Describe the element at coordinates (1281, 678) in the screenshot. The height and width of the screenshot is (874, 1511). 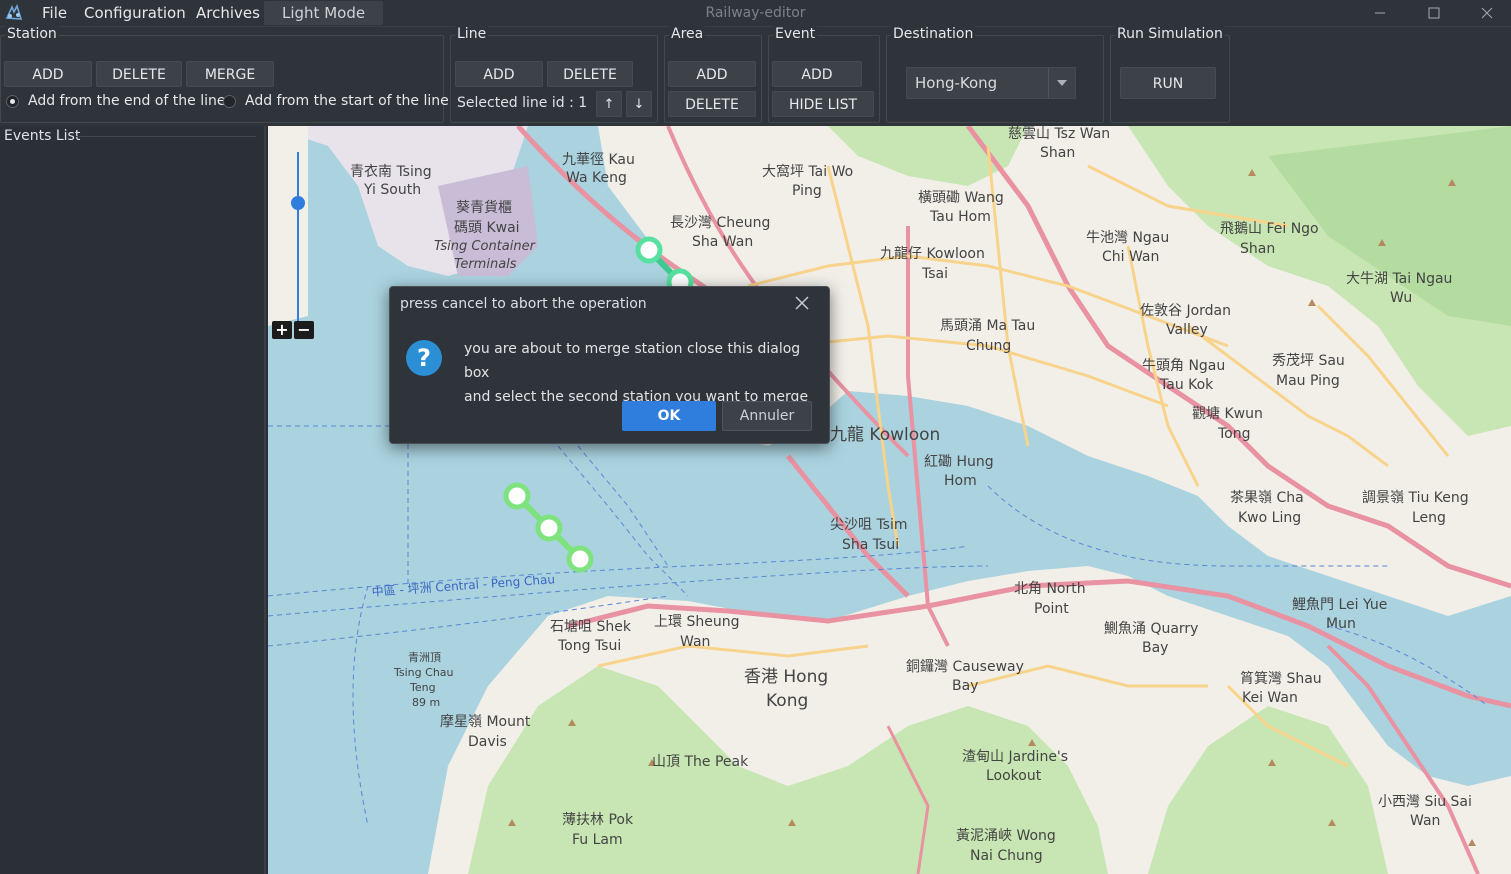
I see `map-label-shau-kei-wan: 筲箕灣 Shau` at that location.